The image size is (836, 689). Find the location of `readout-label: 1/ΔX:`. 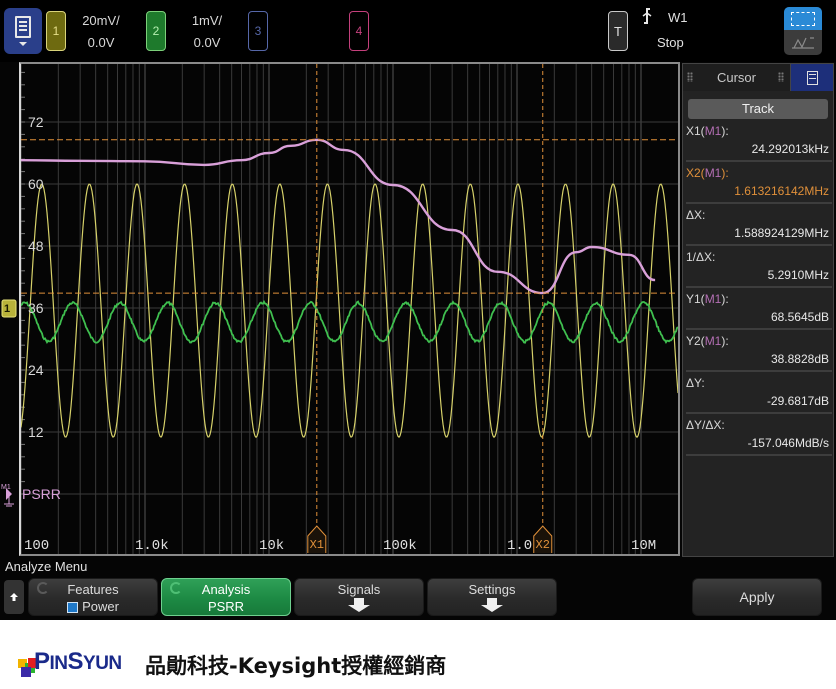

readout-label: 1/ΔX: is located at coordinates (701, 257).